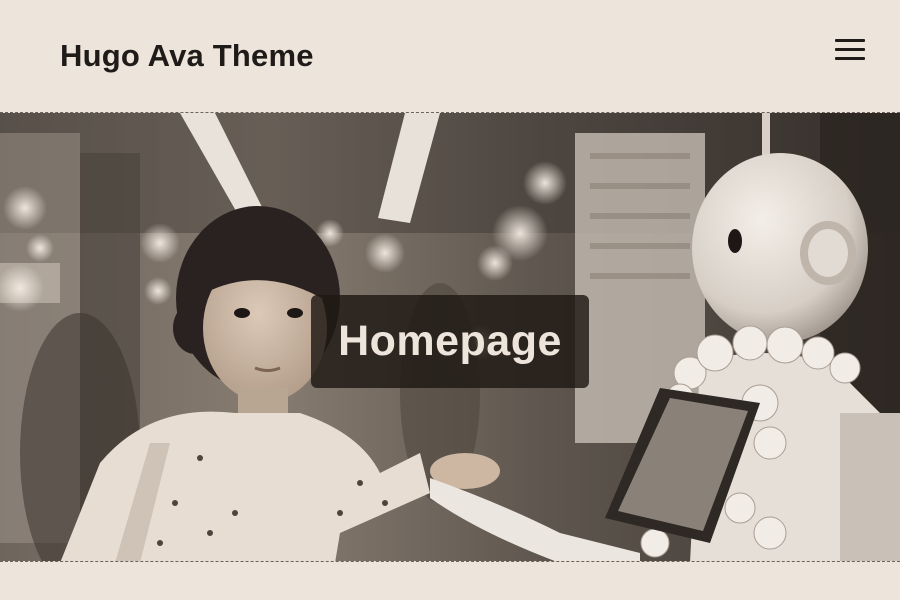 This screenshot has width=900, height=600. I want to click on hero-title: Homepage, so click(450, 341).